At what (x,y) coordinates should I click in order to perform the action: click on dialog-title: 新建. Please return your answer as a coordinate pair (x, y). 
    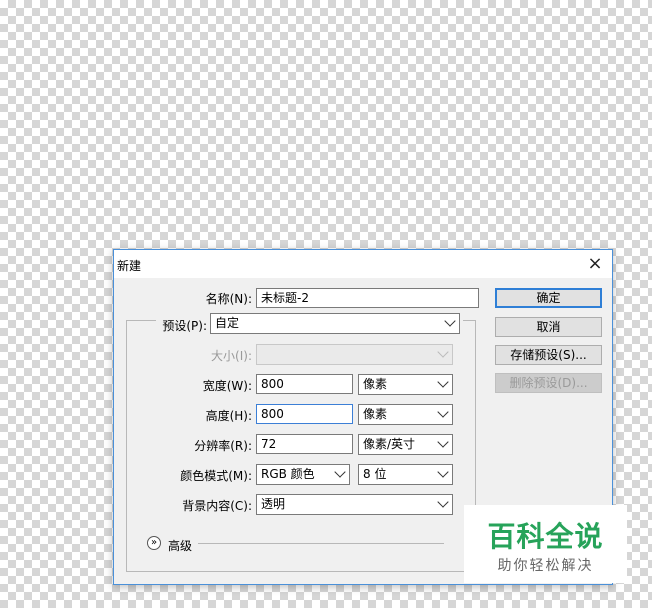
    Looking at the image, I should click on (129, 266).